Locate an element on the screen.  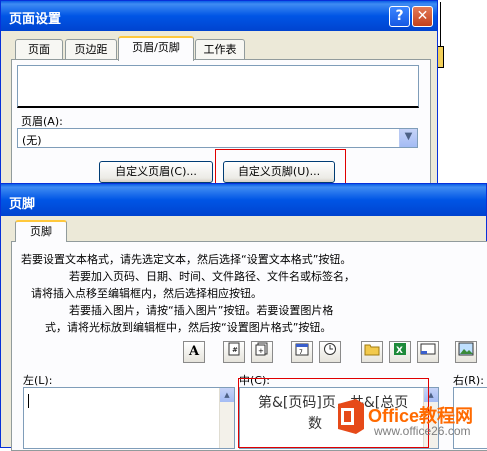
date-icon: 7 is located at coordinates (302, 352).